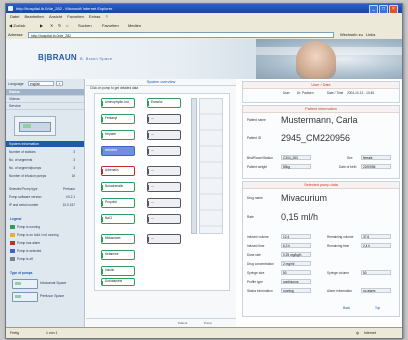  I want to click on search-button: Suchen, so click(85, 25).